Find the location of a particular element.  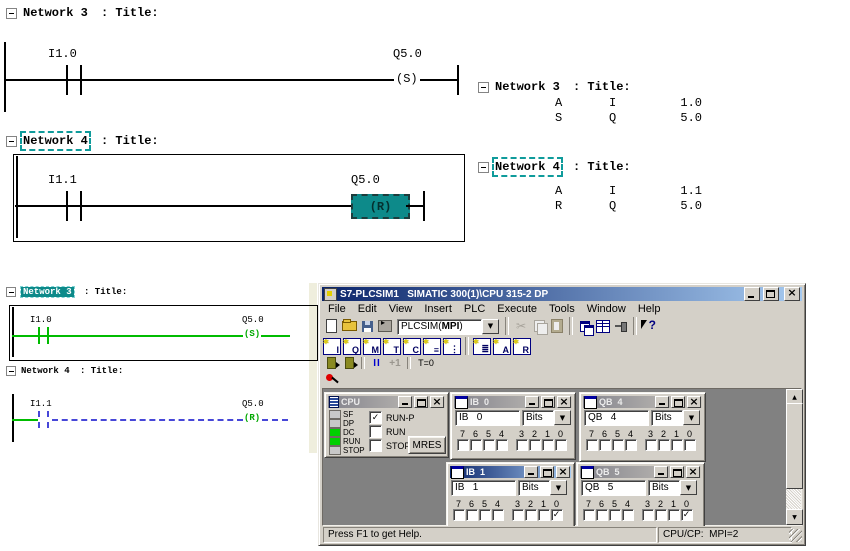

menu-file: File is located at coordinates (337, 309).